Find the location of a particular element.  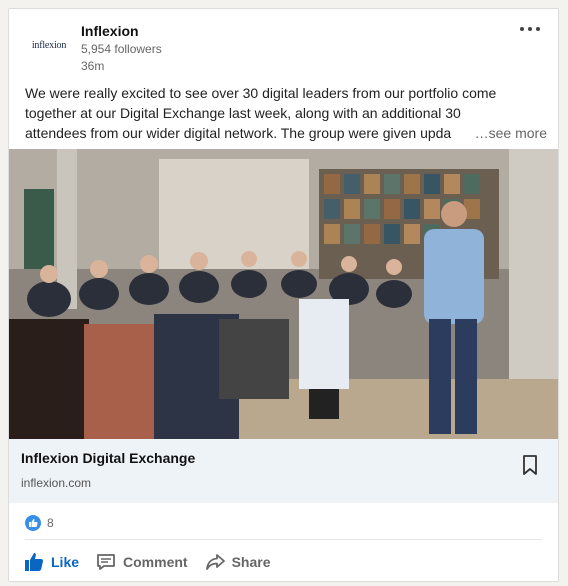

reaction-summary: 8 is located at coordinates (39, 523).